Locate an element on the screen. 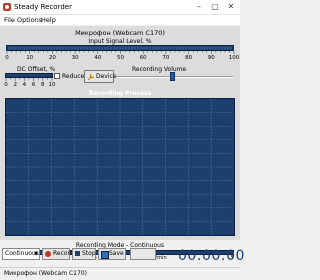  minimize-button: – is located at coordinates (199, 7).